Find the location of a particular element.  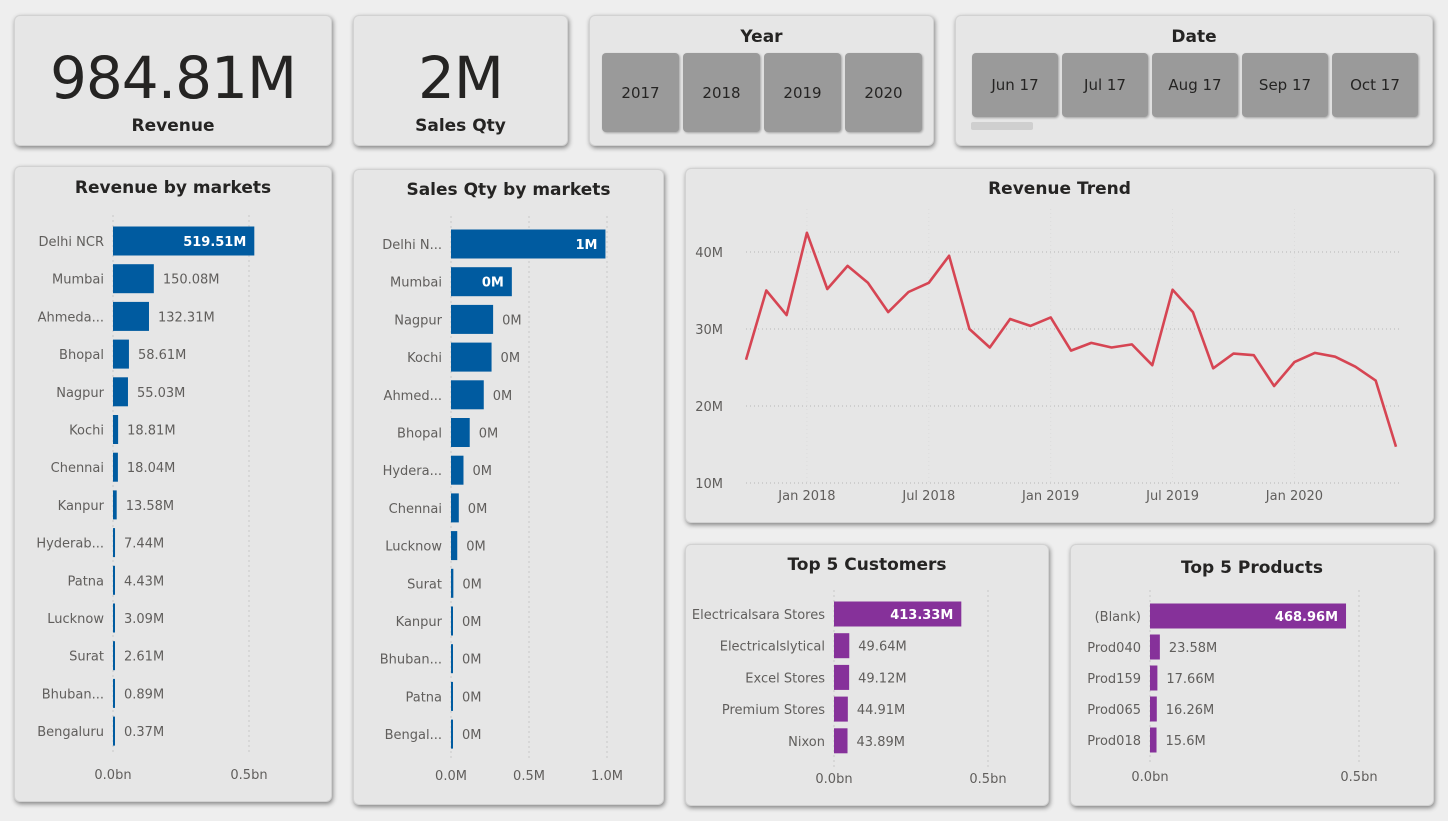

category-label: Chennai is located at coordinates (415, 509).